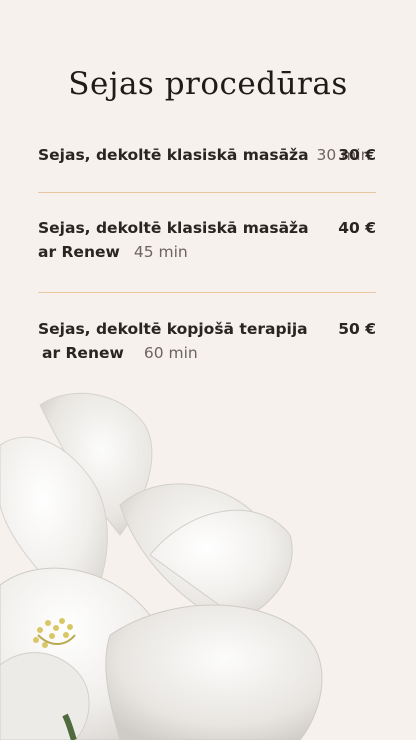  What do you see at coordinates (170, 353) in the screenshot?
I see `service-duration: 60 min` at bounding box center [170, 353].